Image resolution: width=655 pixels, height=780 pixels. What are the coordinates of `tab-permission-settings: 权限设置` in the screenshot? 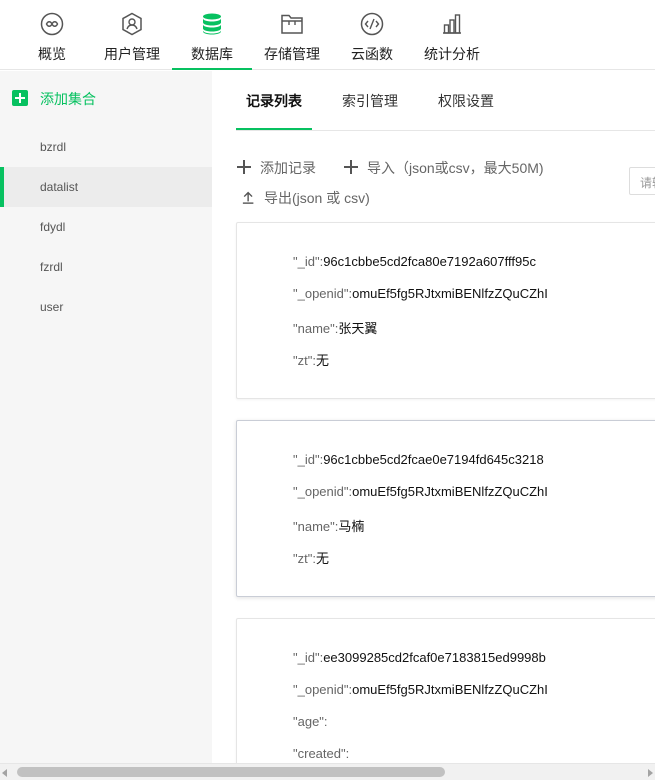 It's located at (466, 101).